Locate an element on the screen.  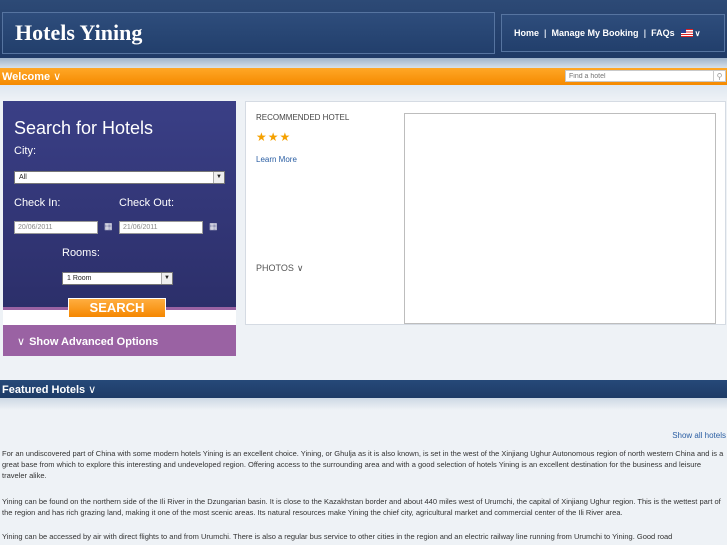
content-band is located at coordinates (363, 93).